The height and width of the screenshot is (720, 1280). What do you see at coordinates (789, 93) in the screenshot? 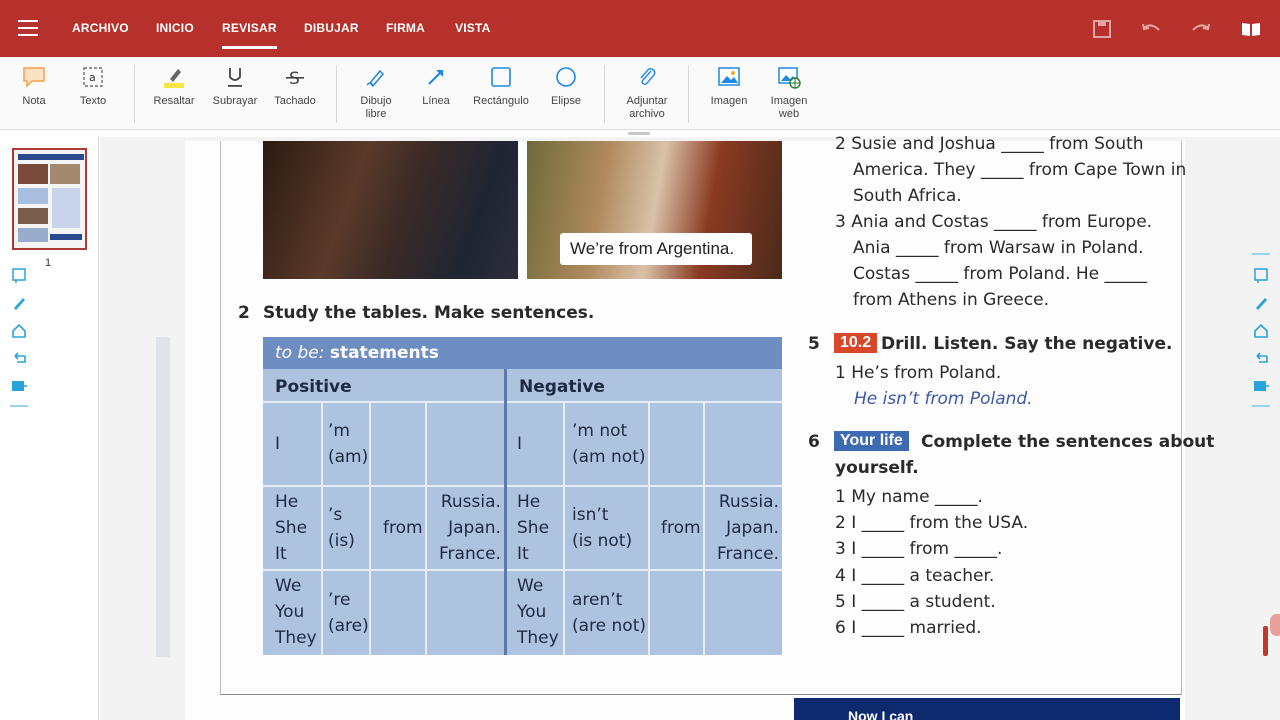
I see `imagen-web-tool: Imagen web` at bounding box center [789, 93].